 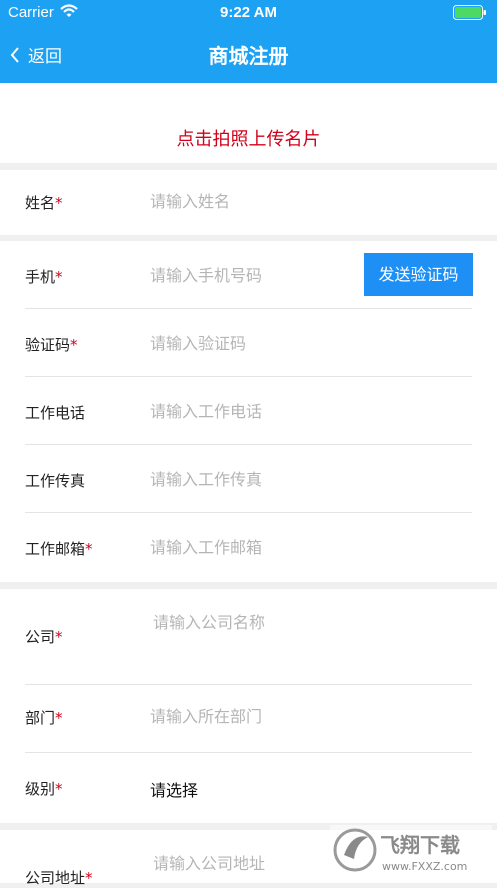 I want to click on name-section: 姓名*, so click(x=248, y=202).